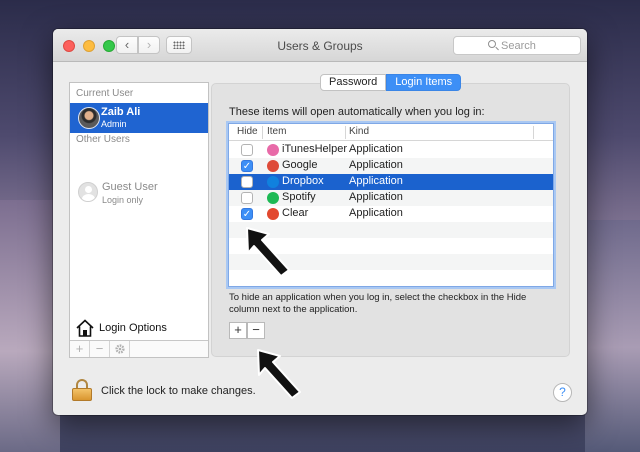  I want to click on house-icon, so click(85, 328).